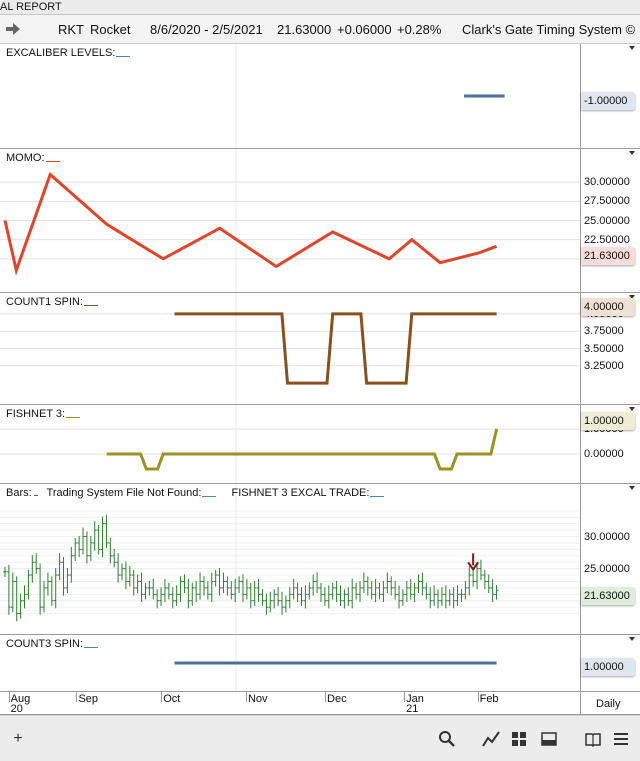 This screenshot has width=640, height=761. I want to click on y-tick-label: 27.50000, so click(607, 201).